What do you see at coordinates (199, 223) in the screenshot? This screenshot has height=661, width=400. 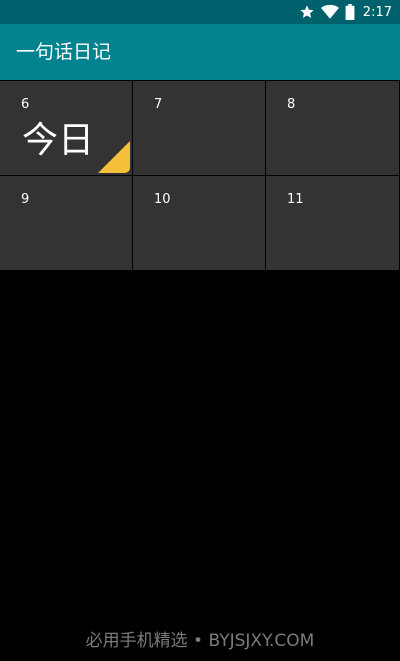 I see `day-cell: 10` at bounding box center [199, 223].